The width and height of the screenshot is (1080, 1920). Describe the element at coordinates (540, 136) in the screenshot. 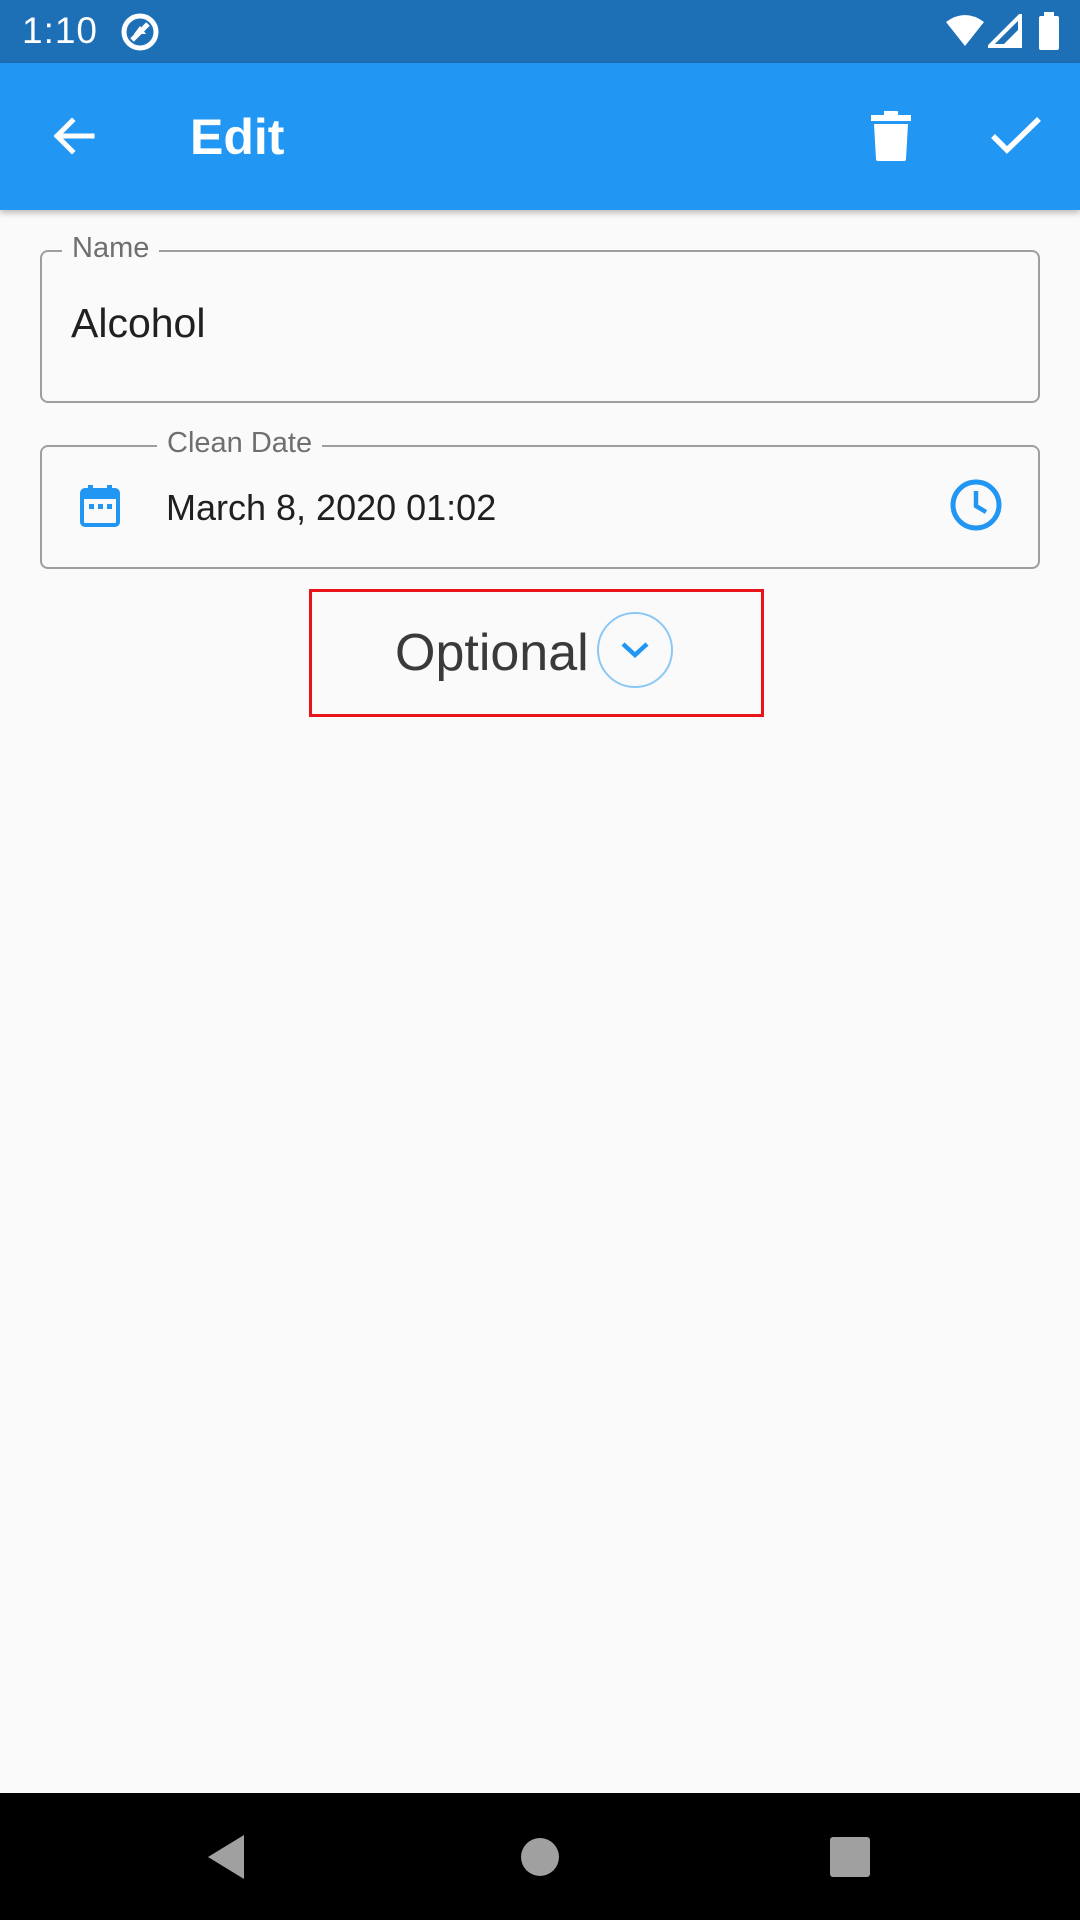

I see `app-bar: Edit` at that location.